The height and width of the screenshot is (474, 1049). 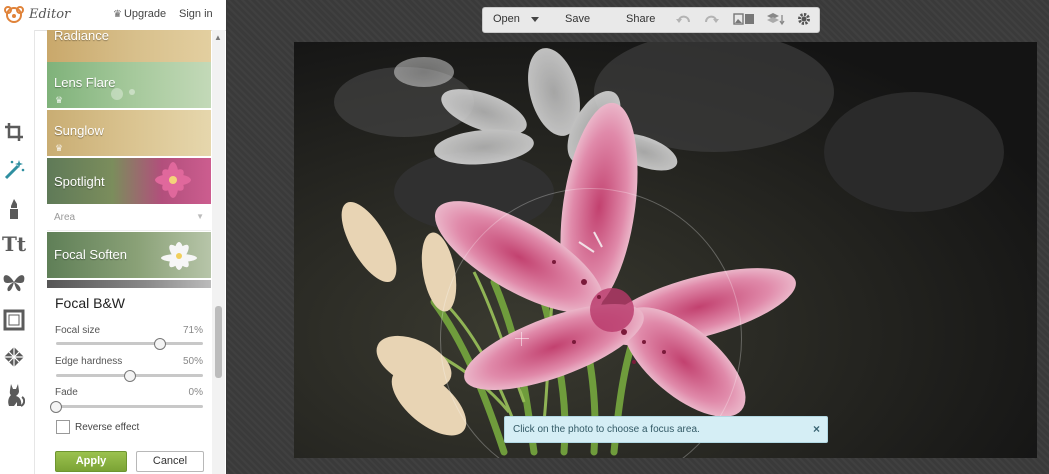 What do you see at coordinates (89, 361) in the screenshot?
I see `slider-label: Edge hardness` at bounding box center [89, 361].